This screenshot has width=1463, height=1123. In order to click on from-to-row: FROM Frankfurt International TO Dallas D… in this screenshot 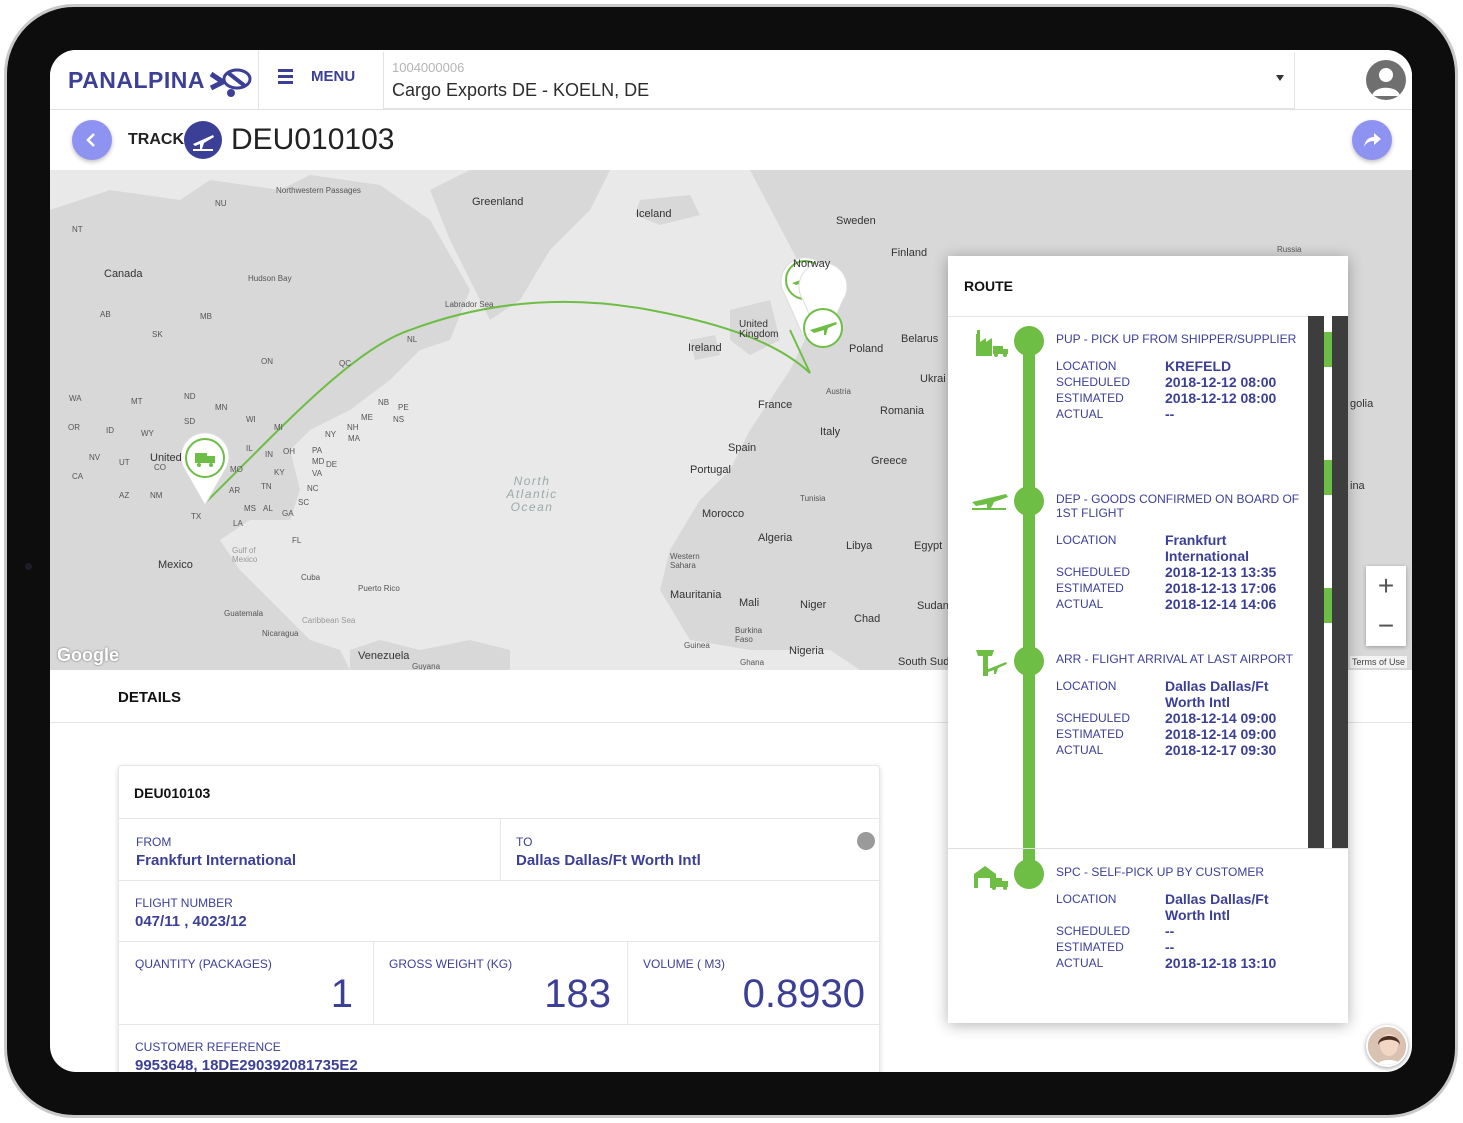, I will do `click(500, 849)`.